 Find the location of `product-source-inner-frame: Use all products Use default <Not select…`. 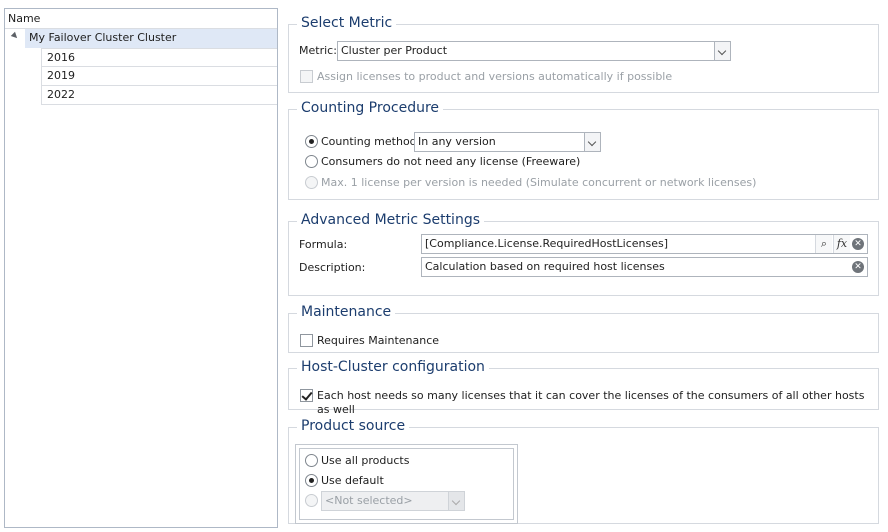

product-source-inner-frame: Use all products Use default <Not select… is located at coordinates (406, 484).